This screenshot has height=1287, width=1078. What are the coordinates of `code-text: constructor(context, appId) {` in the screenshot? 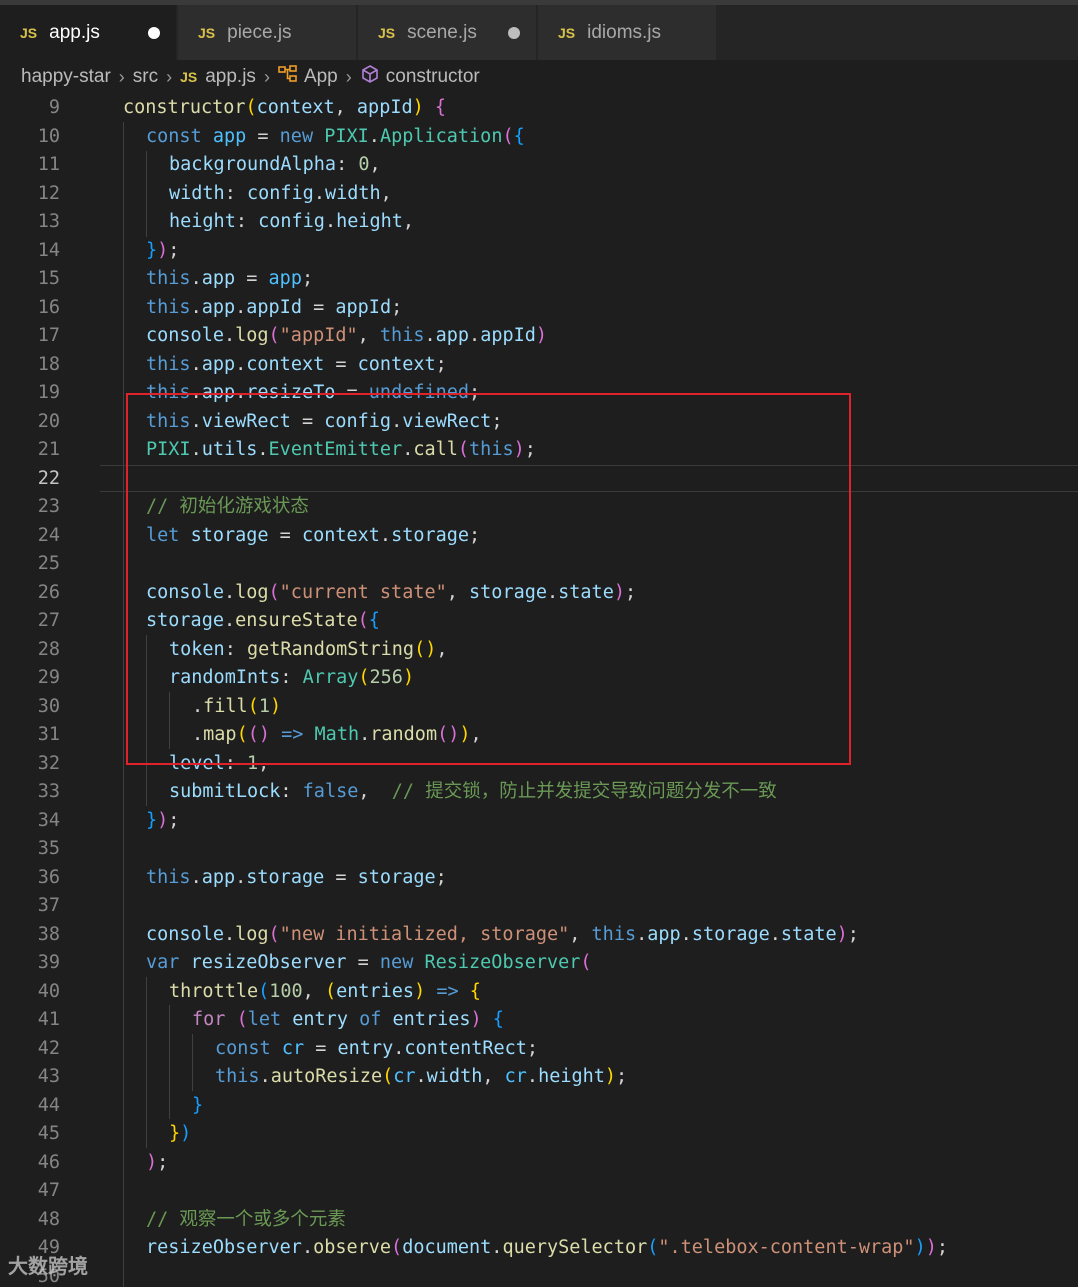 It's located at (284, 108).